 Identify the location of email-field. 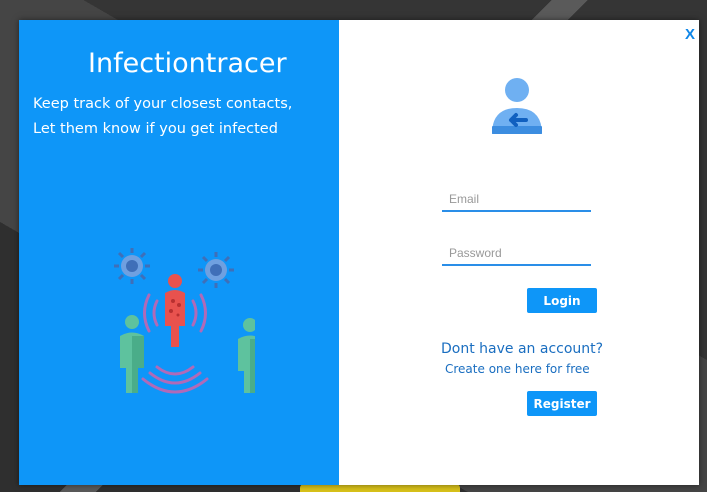
(516, 200).